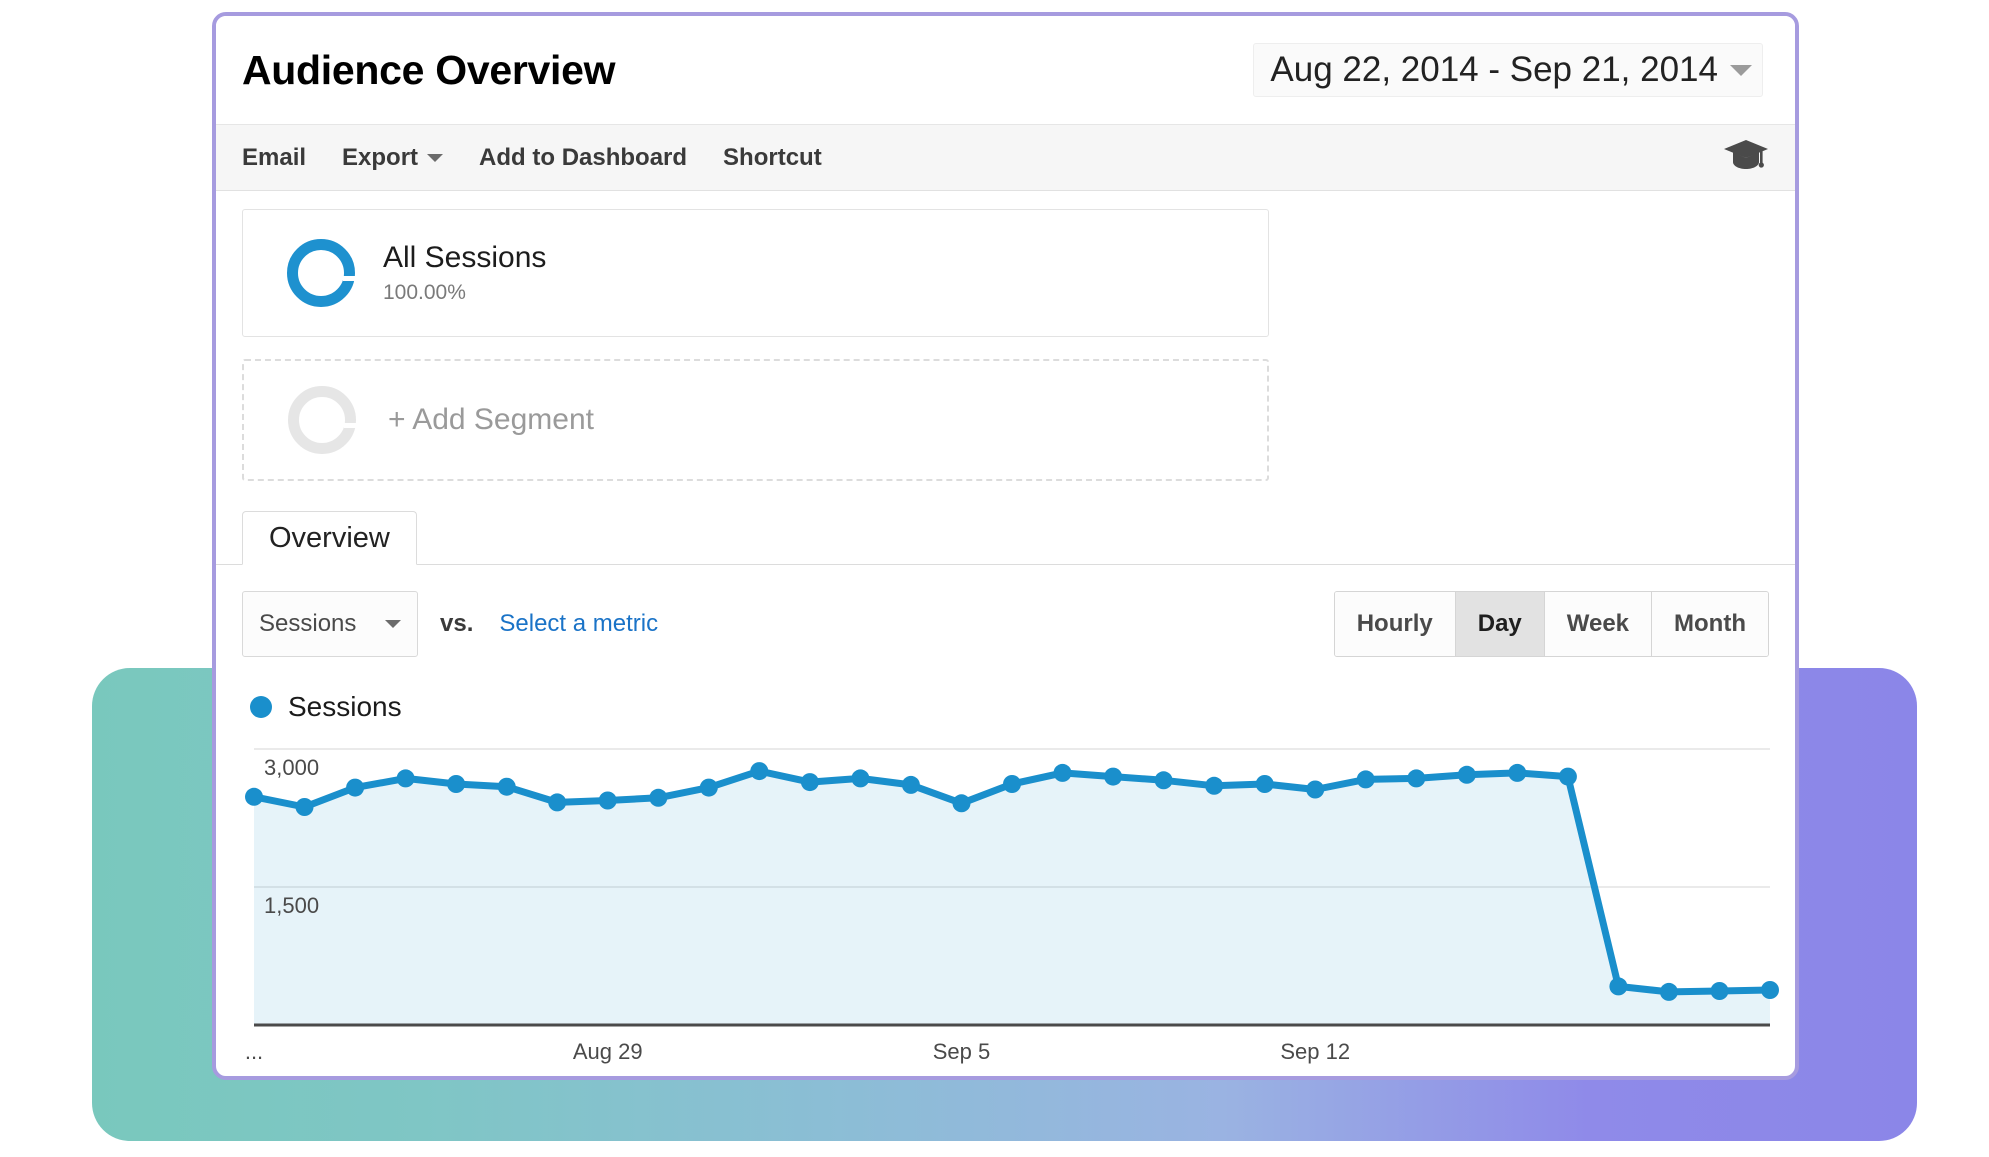  I want to click on primary-metric-select: Sessions, so click(330, 624).